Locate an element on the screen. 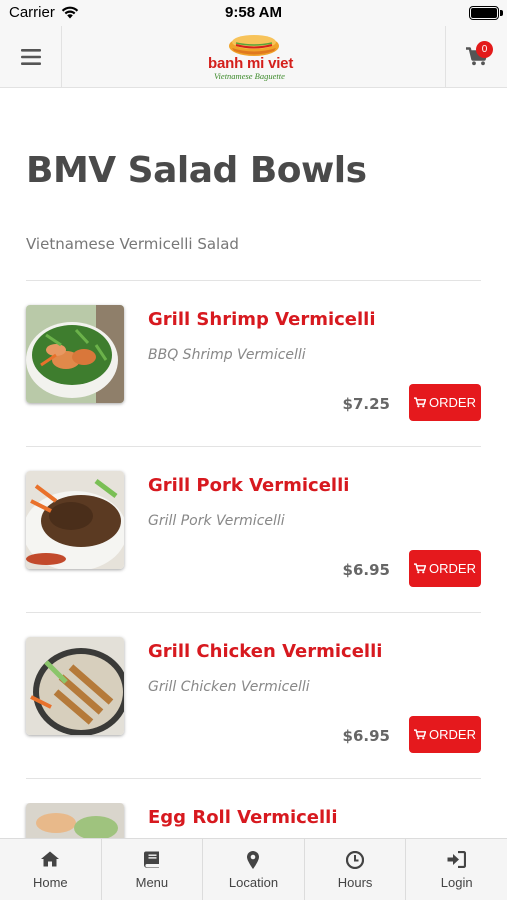  battery-icon is located at coordinates (486, 13).